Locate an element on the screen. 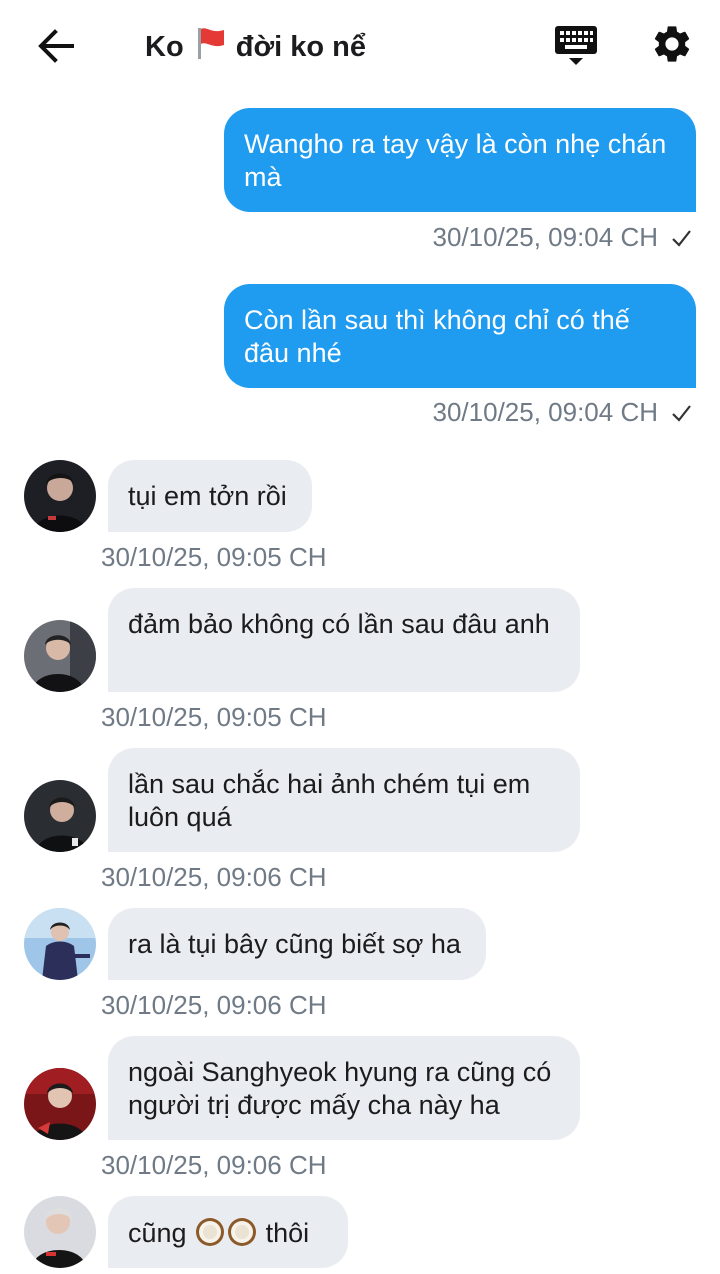  incoming-message-bubble: đảm bảo không có lần sau đâu anh is located at coordinates (344, 640).